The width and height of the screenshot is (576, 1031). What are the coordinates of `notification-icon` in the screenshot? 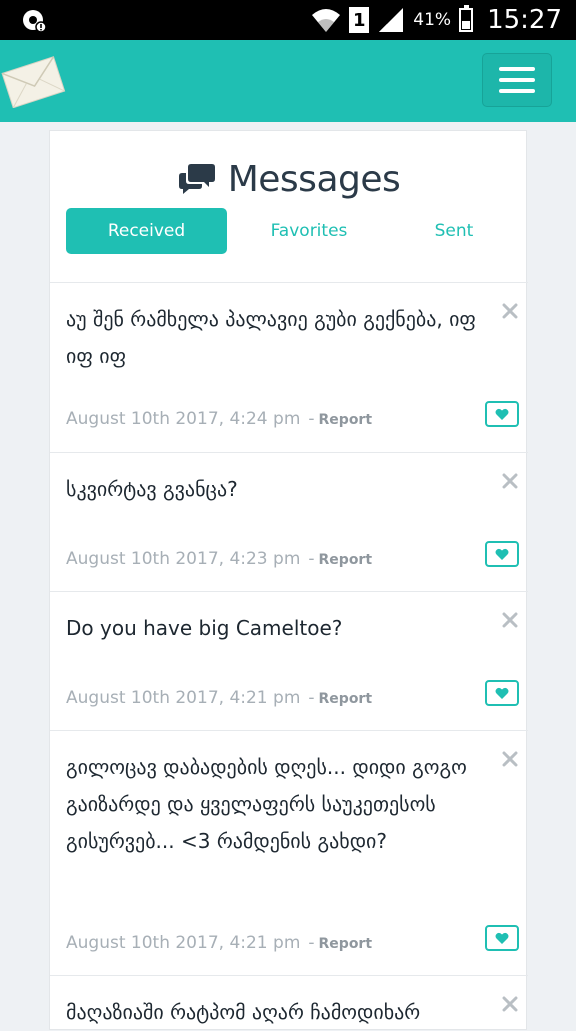 It's located at (34, 21).